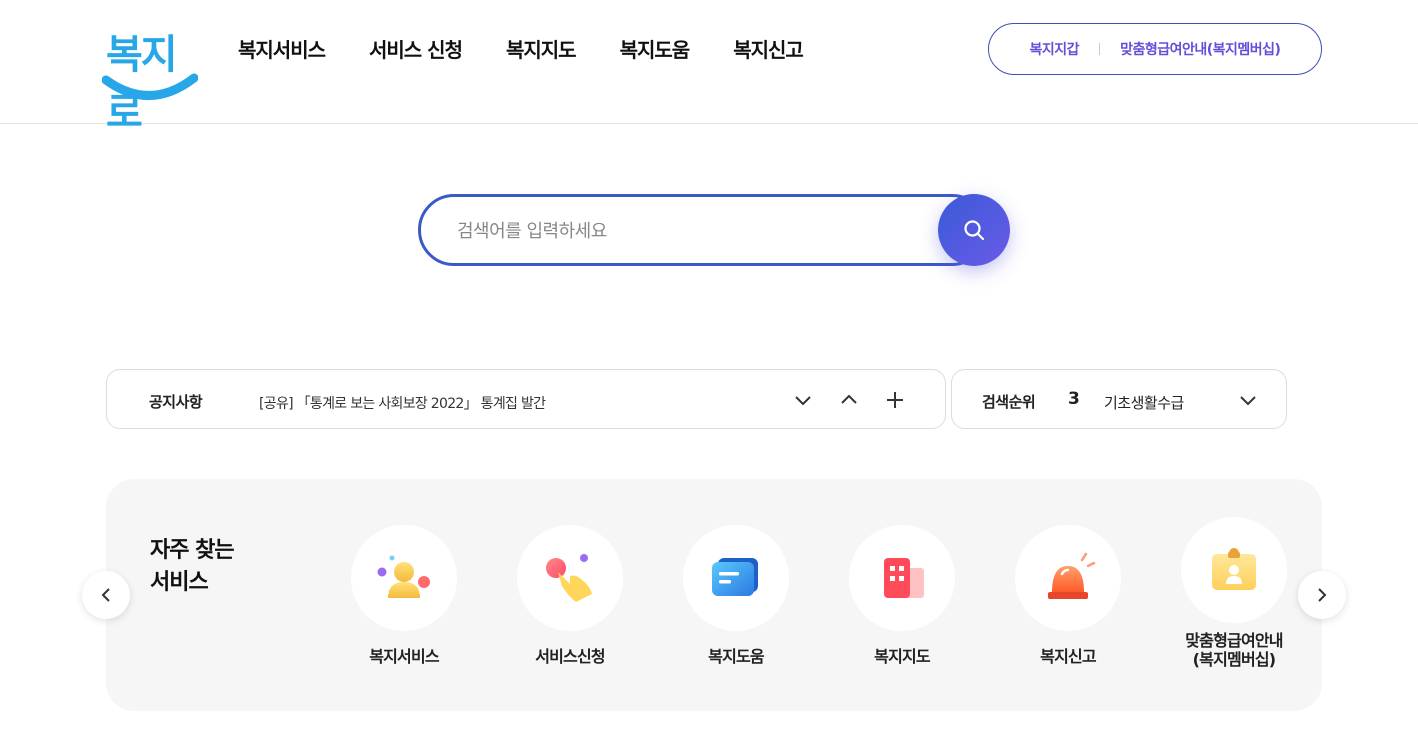  Describe the element at coordinates (1200, 49) in the screenshot. I see `membership-link: 맞춤형급여안내(복지멤버십)` at that location.